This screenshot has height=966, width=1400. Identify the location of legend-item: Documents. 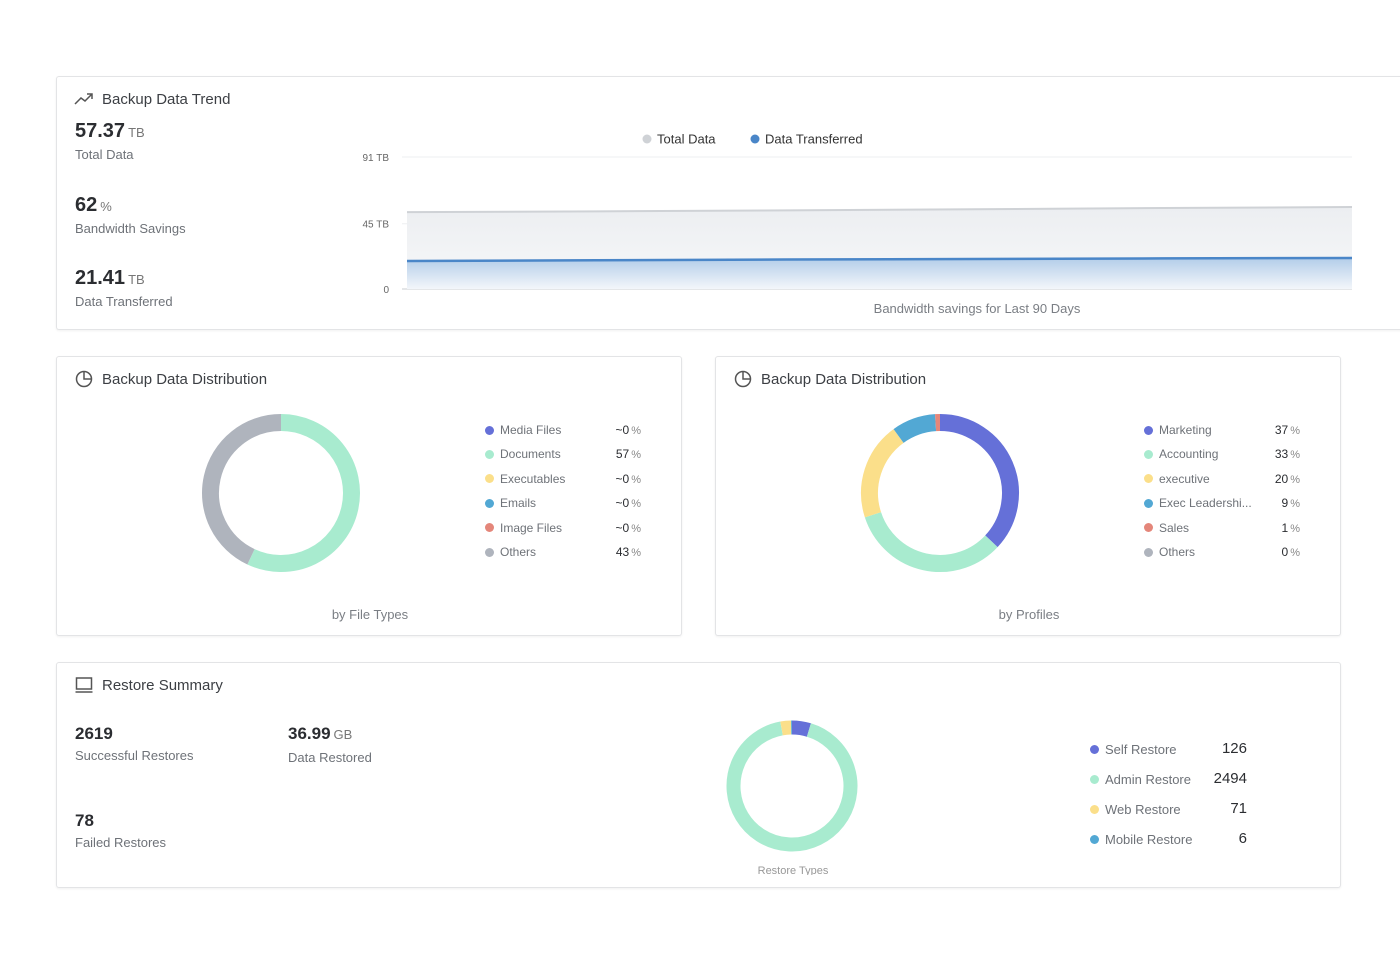
(523, 454).